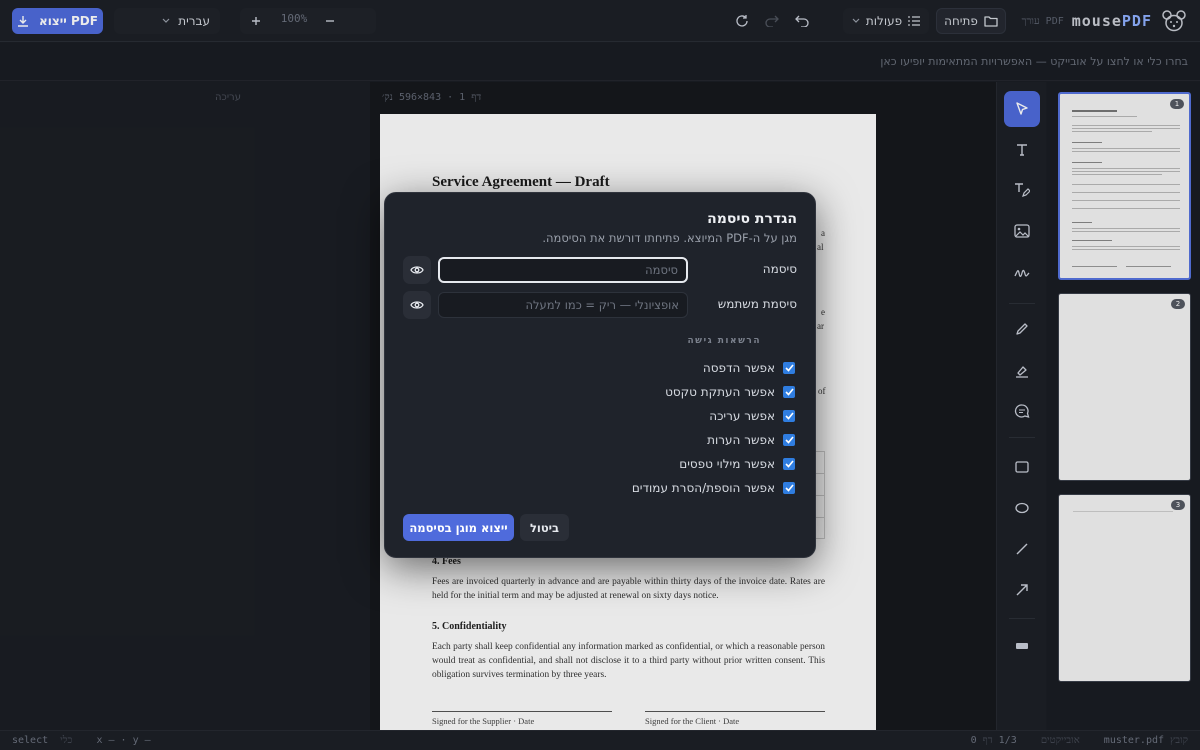 This screenshot has height=750, width=1200. What do you see at coordinates (703, 488) in the screenshot?
I see `permission-label: אפשר הוספת/הסרת עמודים` at bounding box center [703, 488].